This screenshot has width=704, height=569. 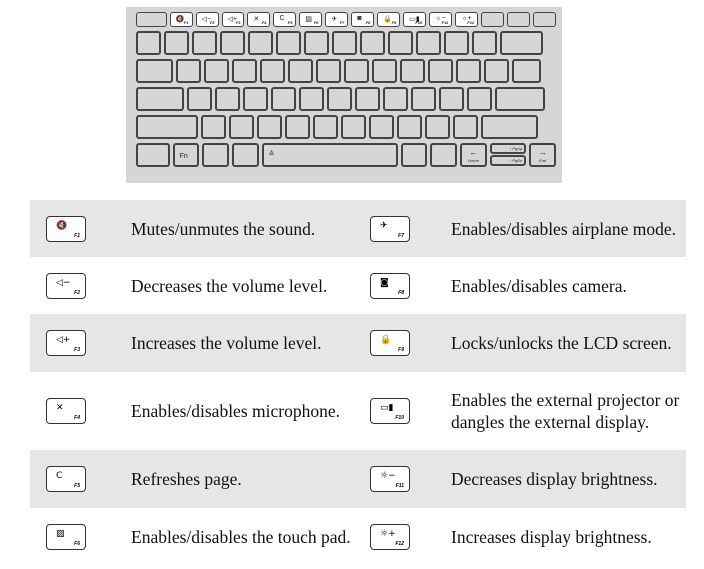 I want to click on key-f8: ◙ F8, so click(x=363, y=19).